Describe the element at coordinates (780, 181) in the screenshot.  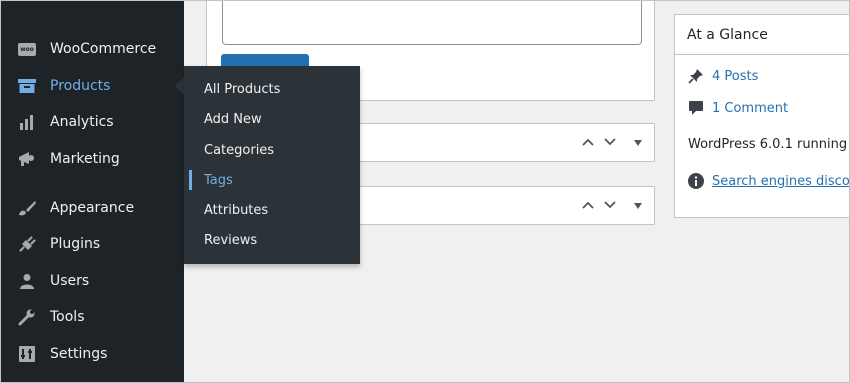
I see `search-engines-link: Search engines disco` at that location.